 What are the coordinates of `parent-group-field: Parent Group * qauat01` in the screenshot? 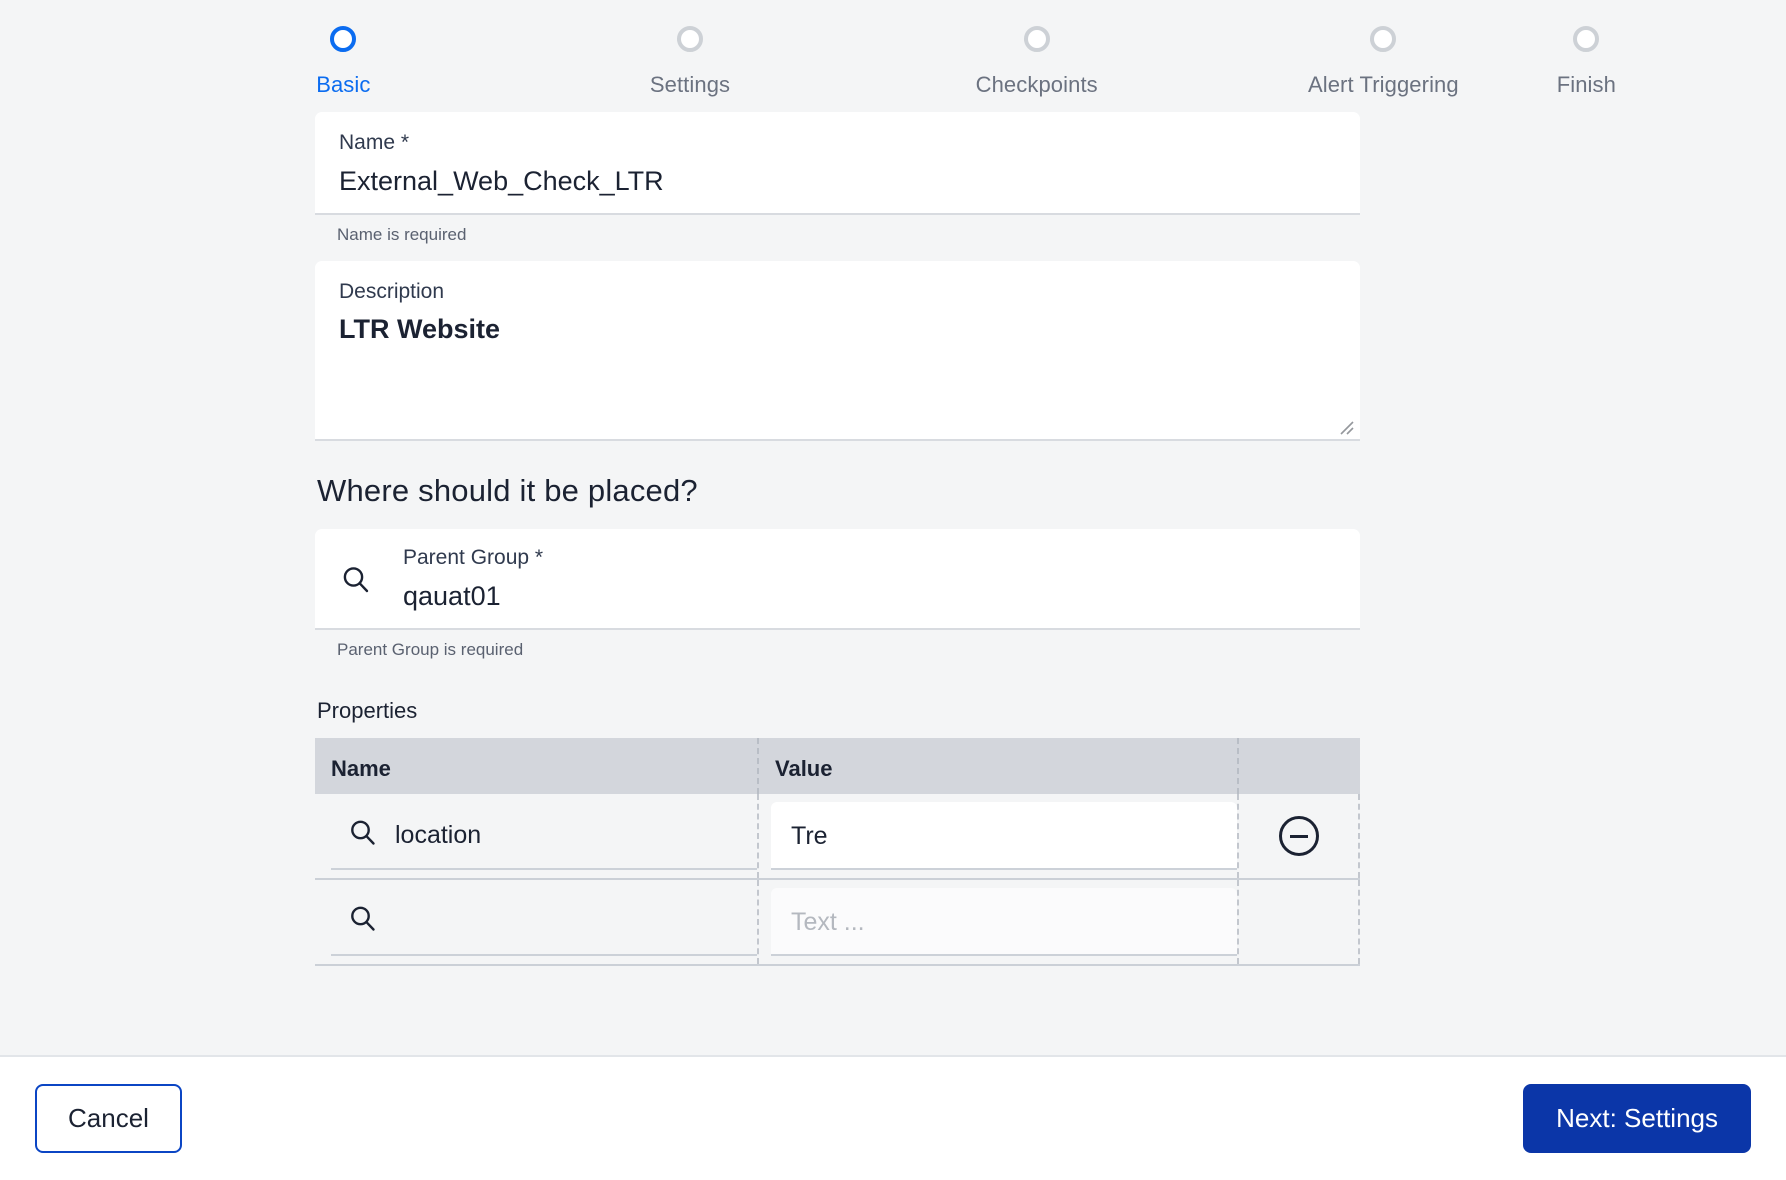 It's located at (837, 580).